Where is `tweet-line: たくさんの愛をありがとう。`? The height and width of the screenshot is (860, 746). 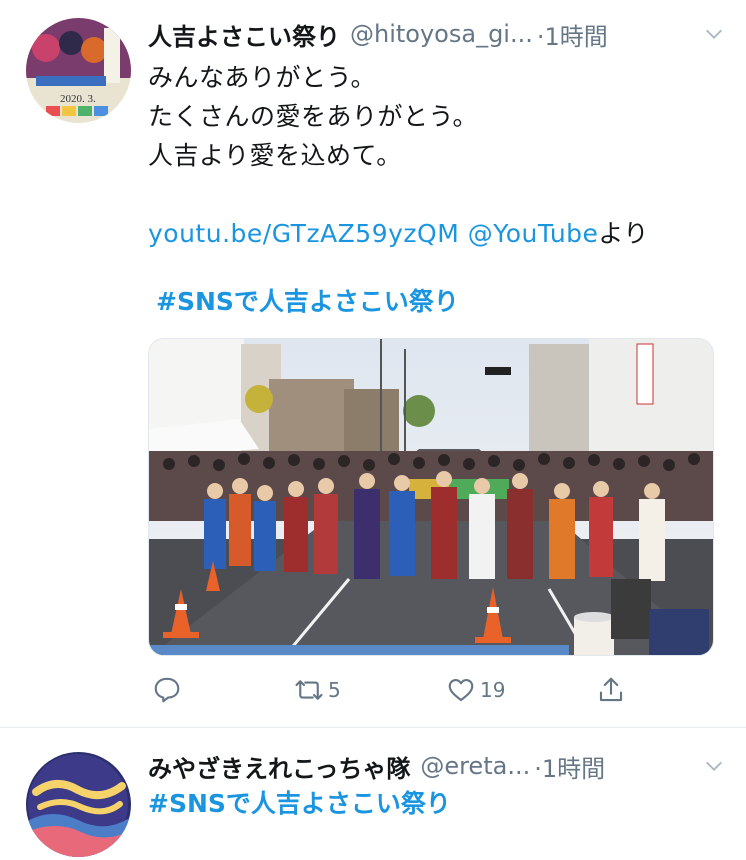 tweet-line: たくさんの愛をありがとう。 is located at coordinates (313, 116).